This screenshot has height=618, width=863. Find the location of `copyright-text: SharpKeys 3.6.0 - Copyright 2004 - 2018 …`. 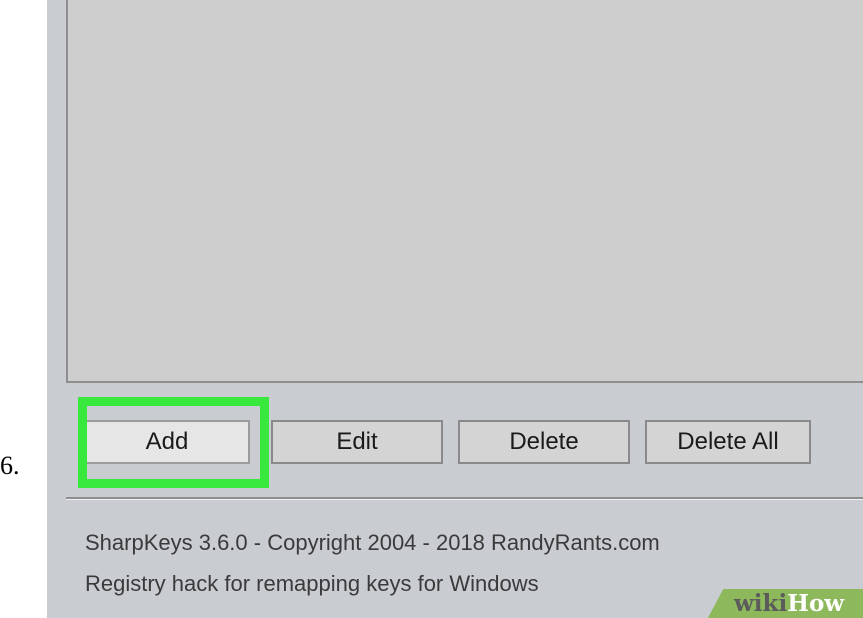

copyright-text: SharpKeys 3.6.0 - Copyright 2004 - 2018 … is located at coordinates (372, 542).